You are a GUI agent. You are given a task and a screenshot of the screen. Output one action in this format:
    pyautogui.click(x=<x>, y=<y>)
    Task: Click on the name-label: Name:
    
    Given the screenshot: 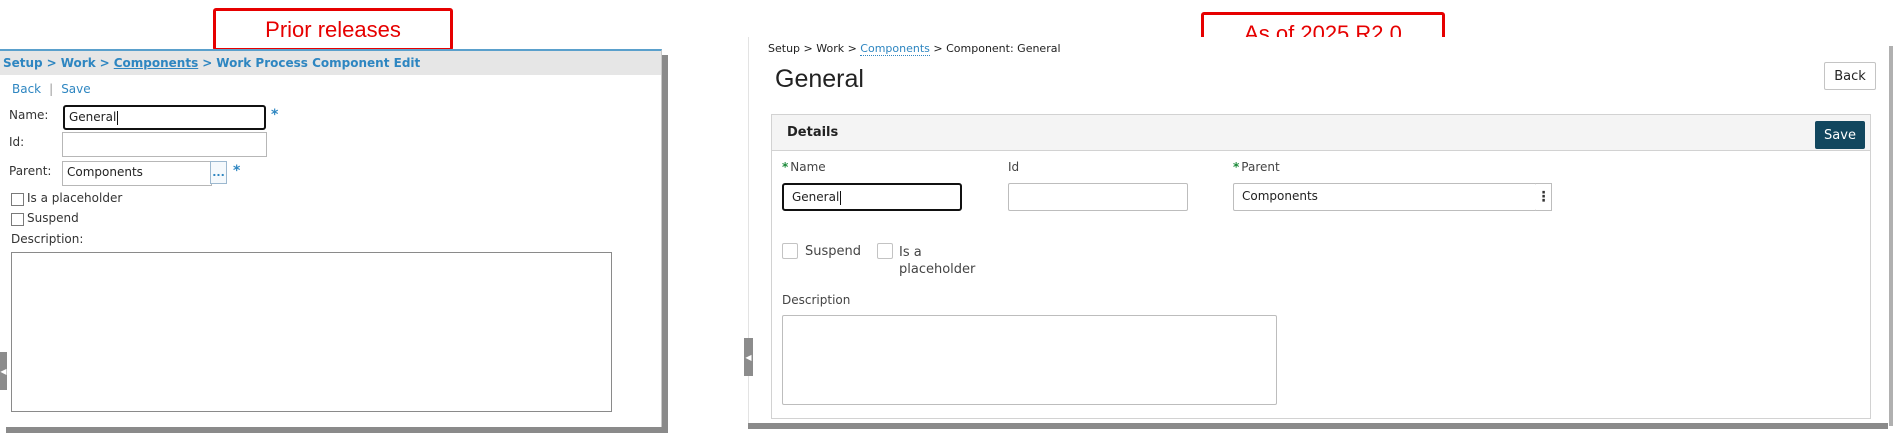 What is the action you would take?
    pyautogui.click(x=29, y=115)
    